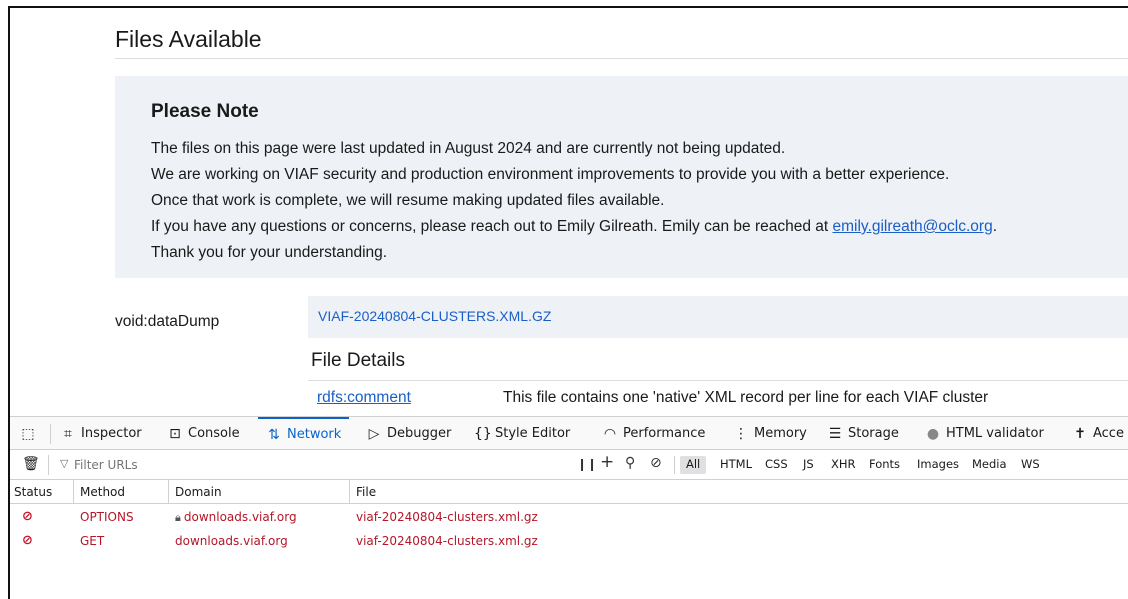  Describe the element at coordinates (1080, 433) in the screenshot. I see `accessibility-icon: ✝` at that location.